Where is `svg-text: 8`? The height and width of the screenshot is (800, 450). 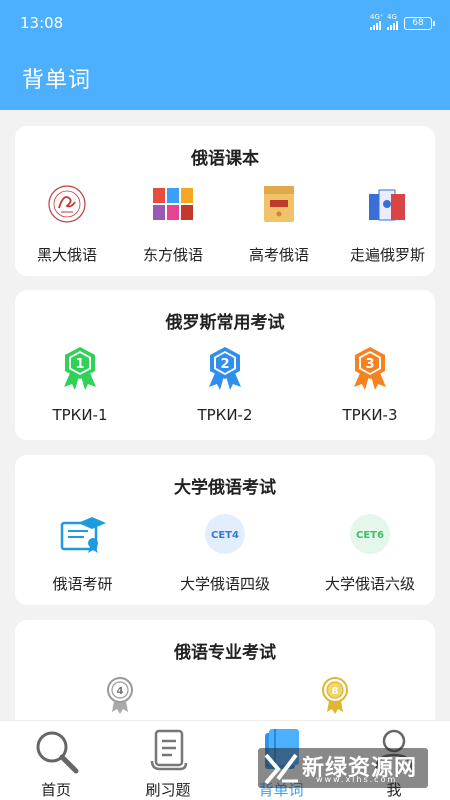 svg-text: 8 is located at coordinates (335, 691).